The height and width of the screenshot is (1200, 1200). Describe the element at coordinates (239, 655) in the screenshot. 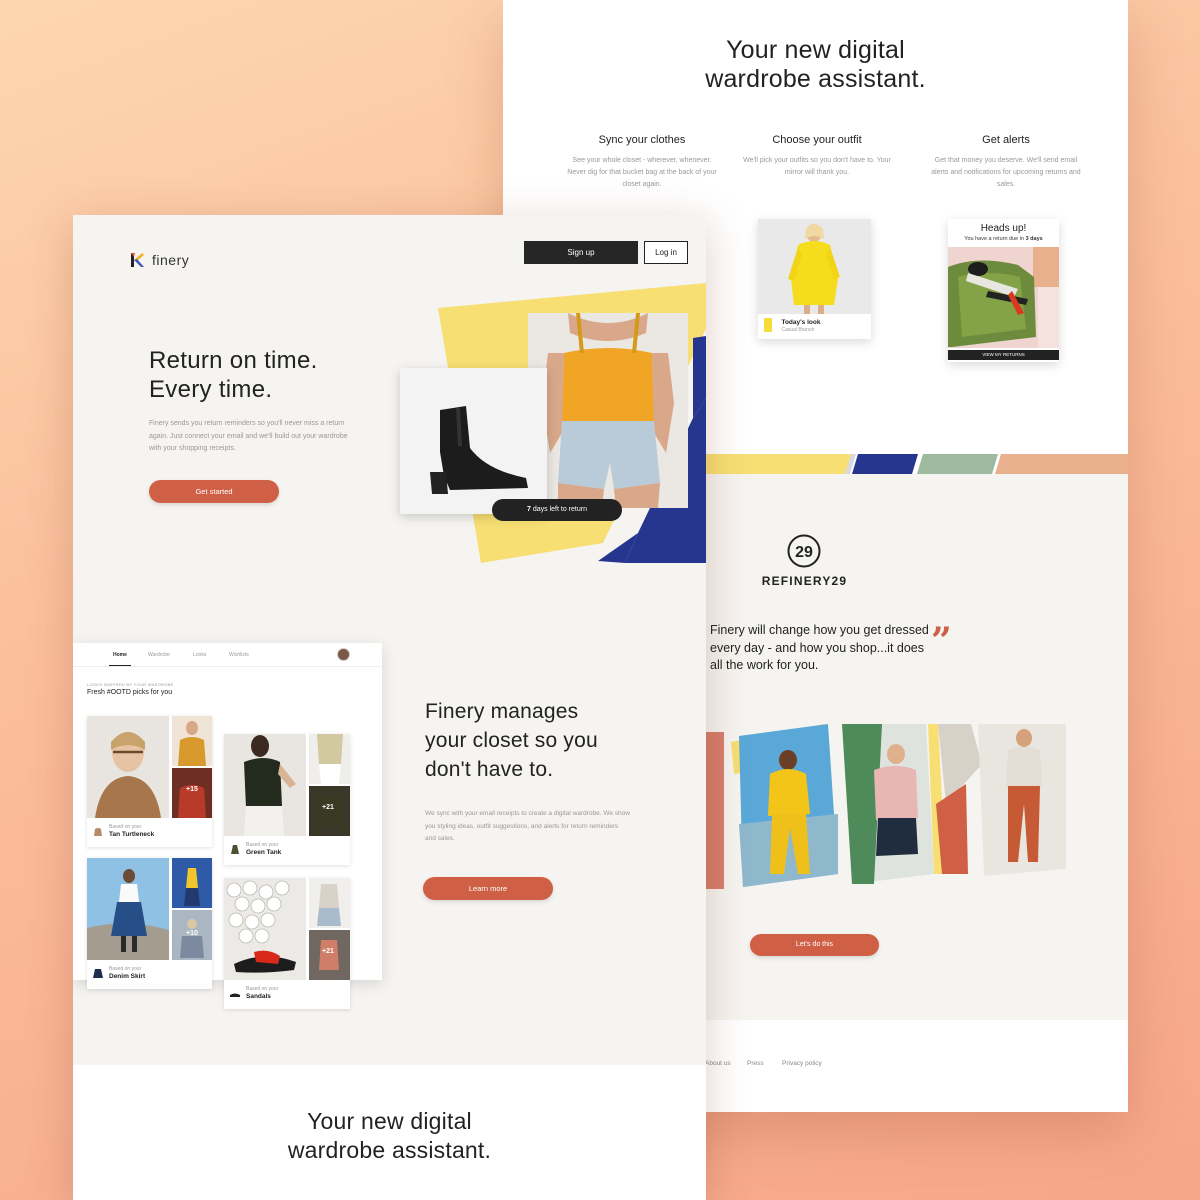

I see `tab-wishlists: Wishlists` at that location.